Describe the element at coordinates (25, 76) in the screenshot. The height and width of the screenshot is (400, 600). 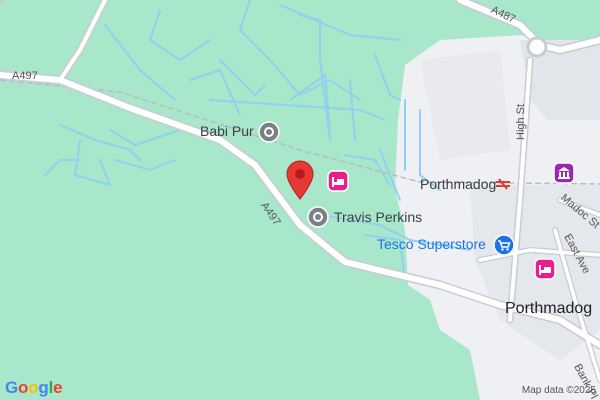
I see `road-label-a497-west: A497` at that location.